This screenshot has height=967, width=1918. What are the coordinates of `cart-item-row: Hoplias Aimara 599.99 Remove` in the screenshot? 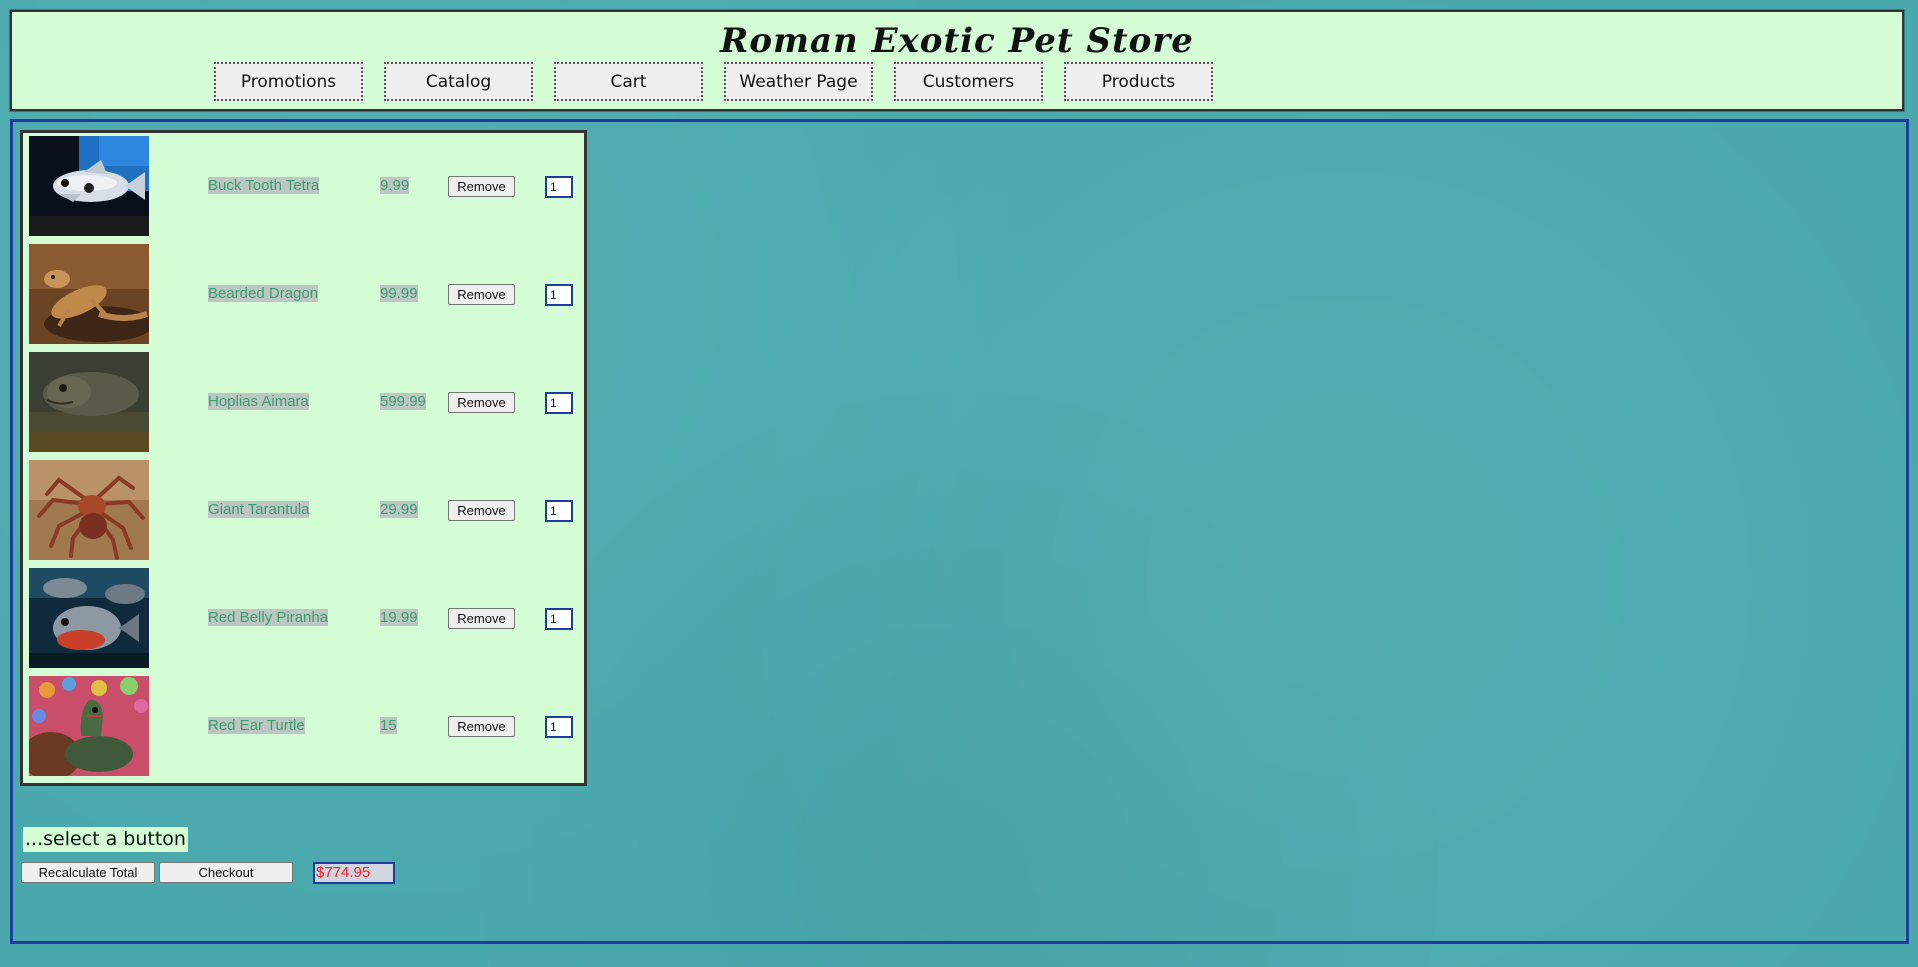 It's located at (304, 402).